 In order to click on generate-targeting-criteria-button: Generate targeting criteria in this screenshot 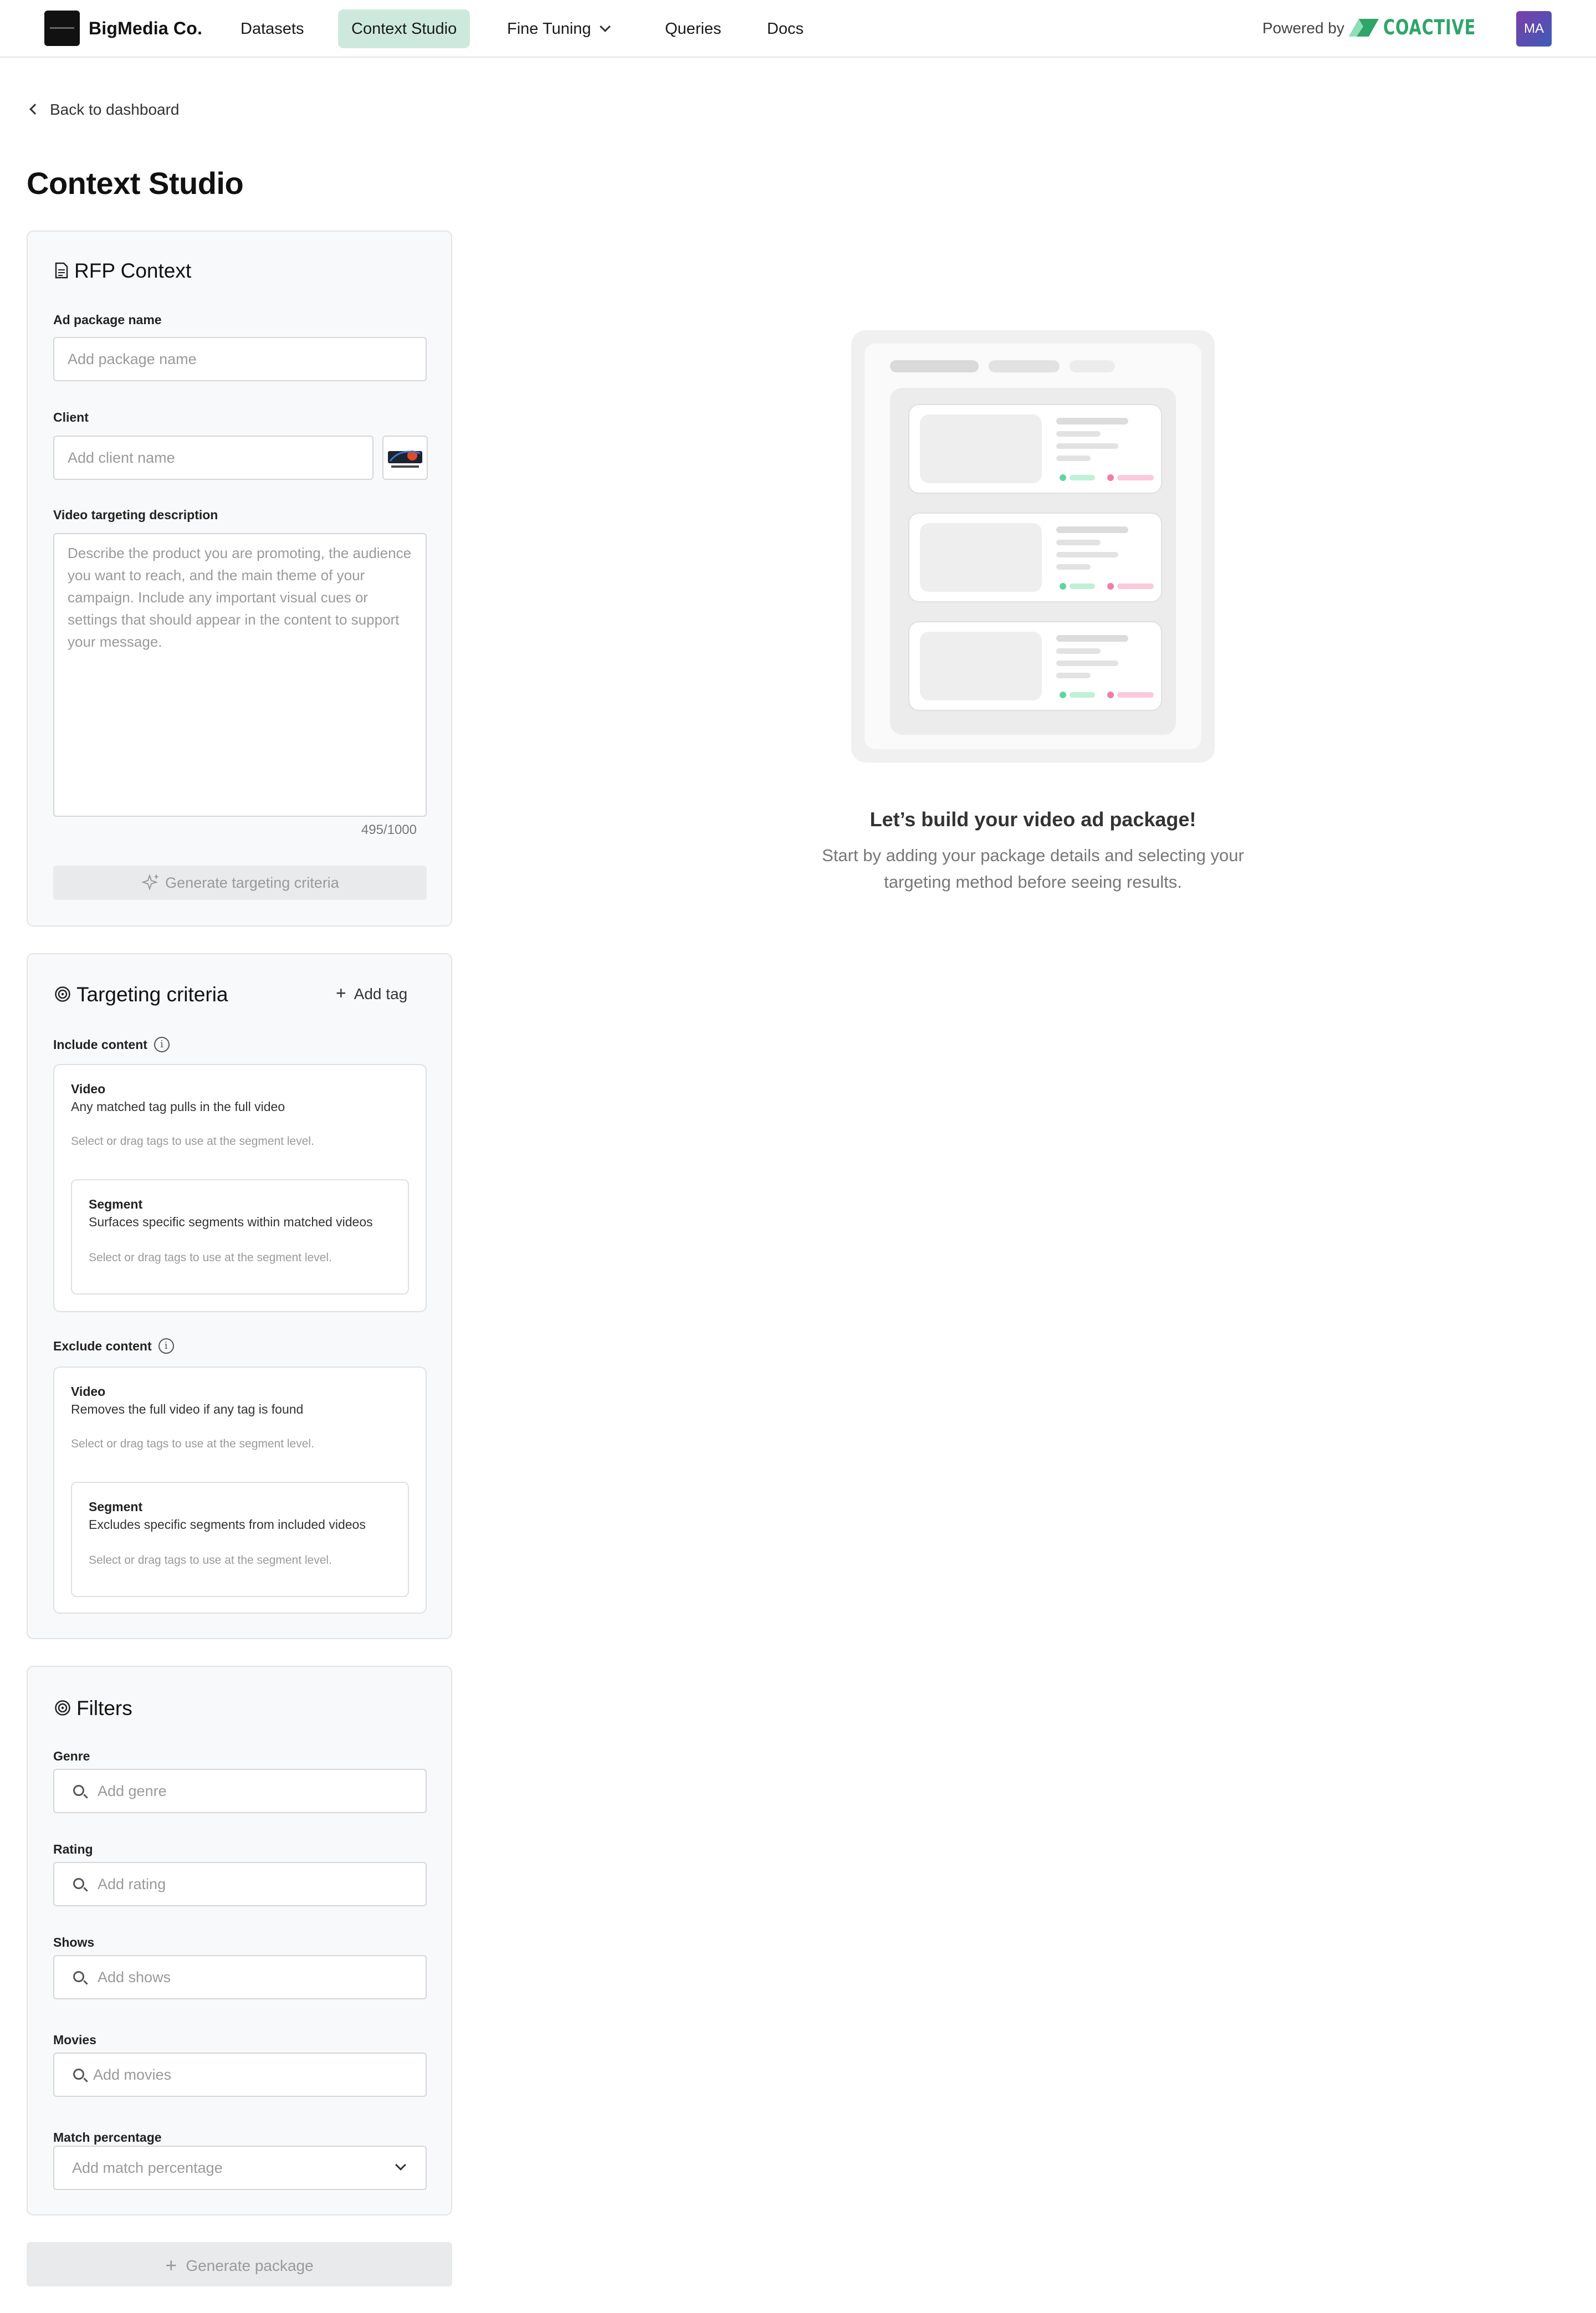, I will do `click(240, 883)`.